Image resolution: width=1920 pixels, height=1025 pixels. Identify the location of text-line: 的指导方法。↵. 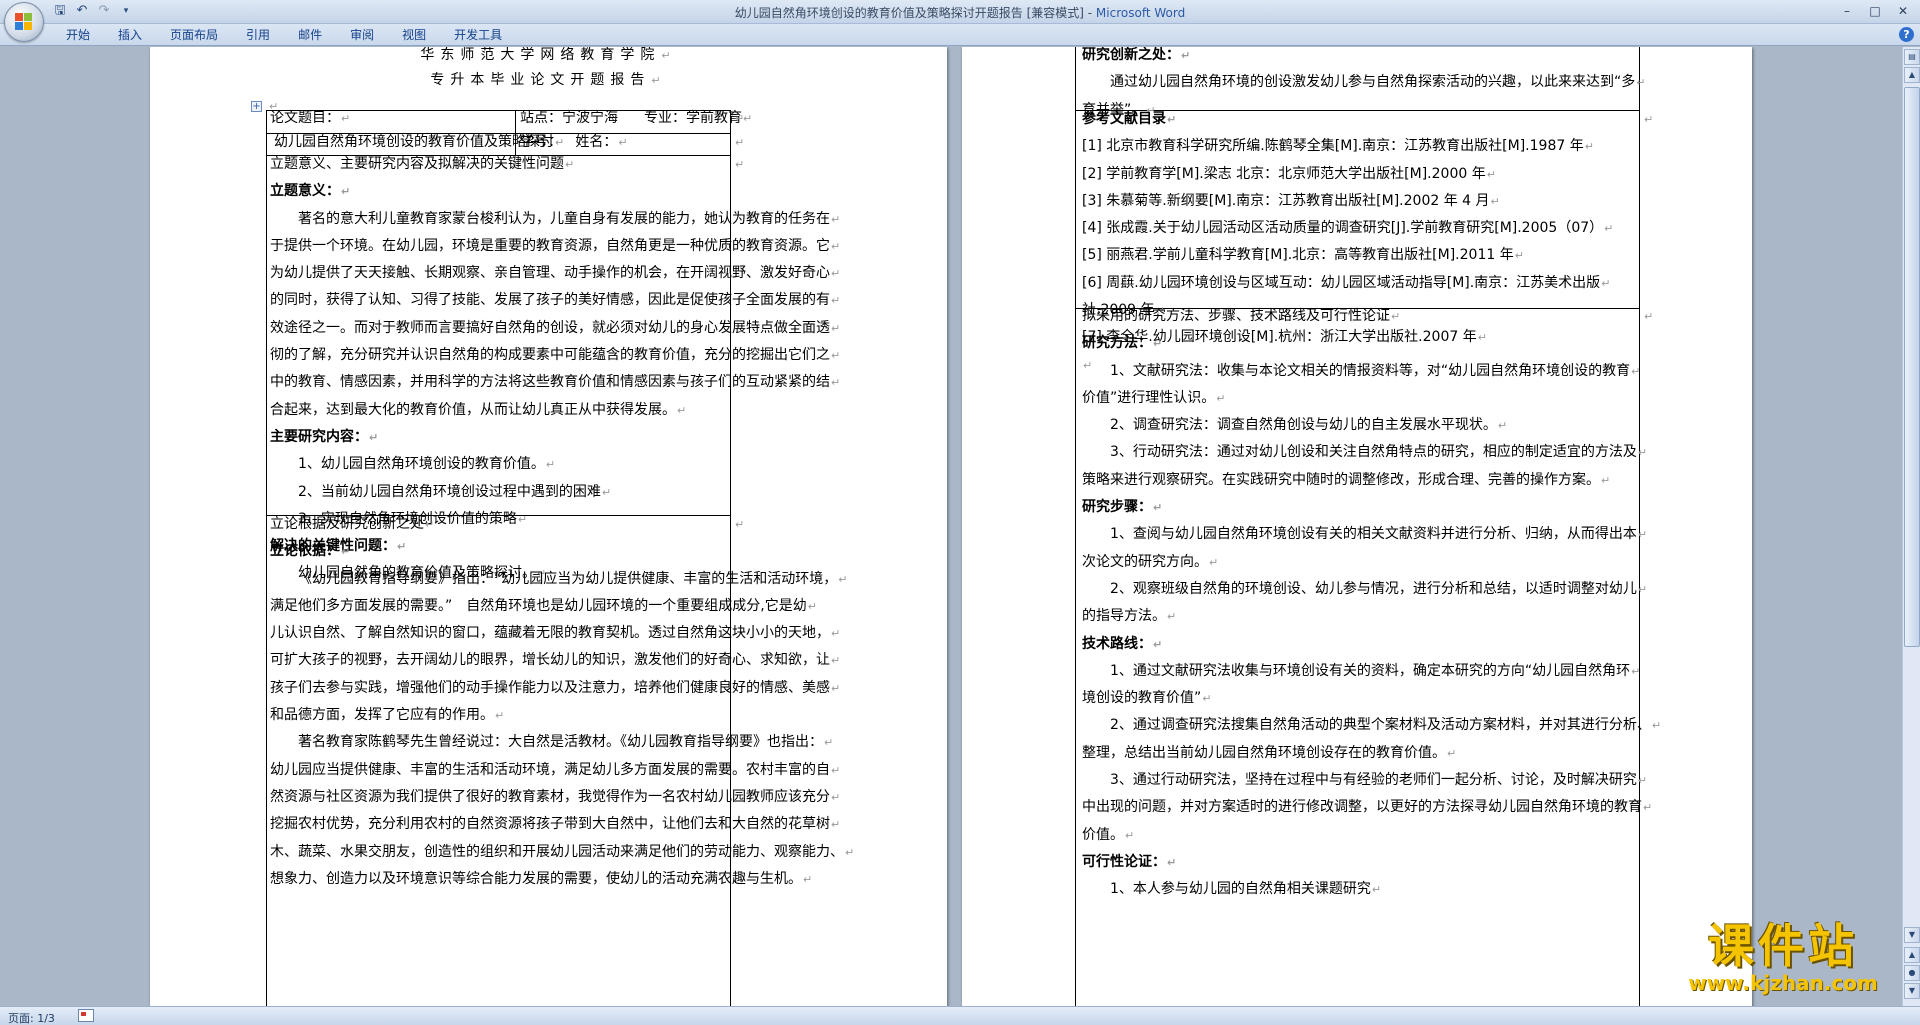
(1129, 616).